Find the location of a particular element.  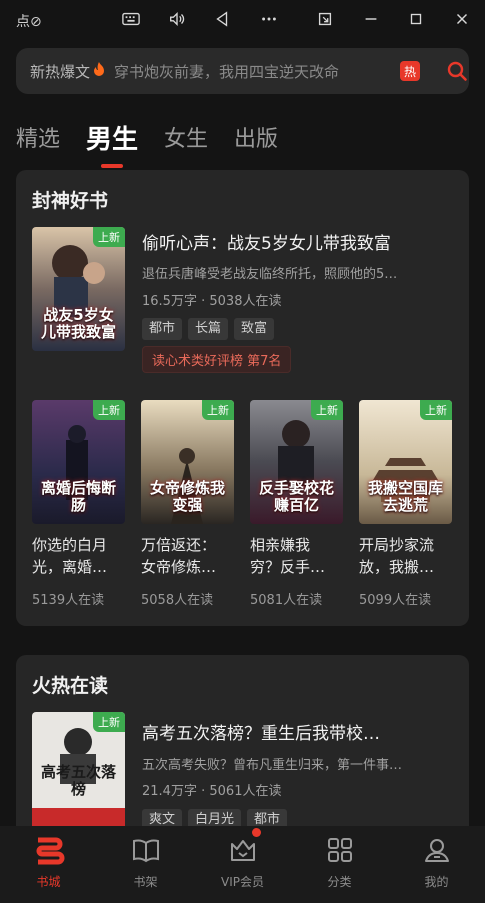

close-icon is located at coordinates (462, 19).